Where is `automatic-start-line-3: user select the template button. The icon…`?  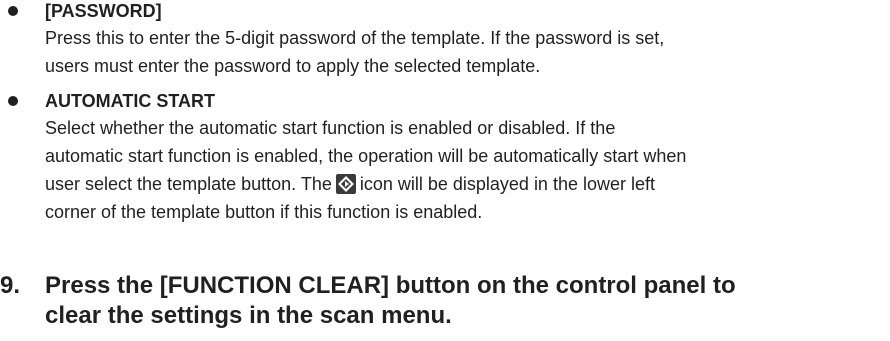
automatic-start-line-3: user select the template button. The icon… is located at coordinates (465, 184).